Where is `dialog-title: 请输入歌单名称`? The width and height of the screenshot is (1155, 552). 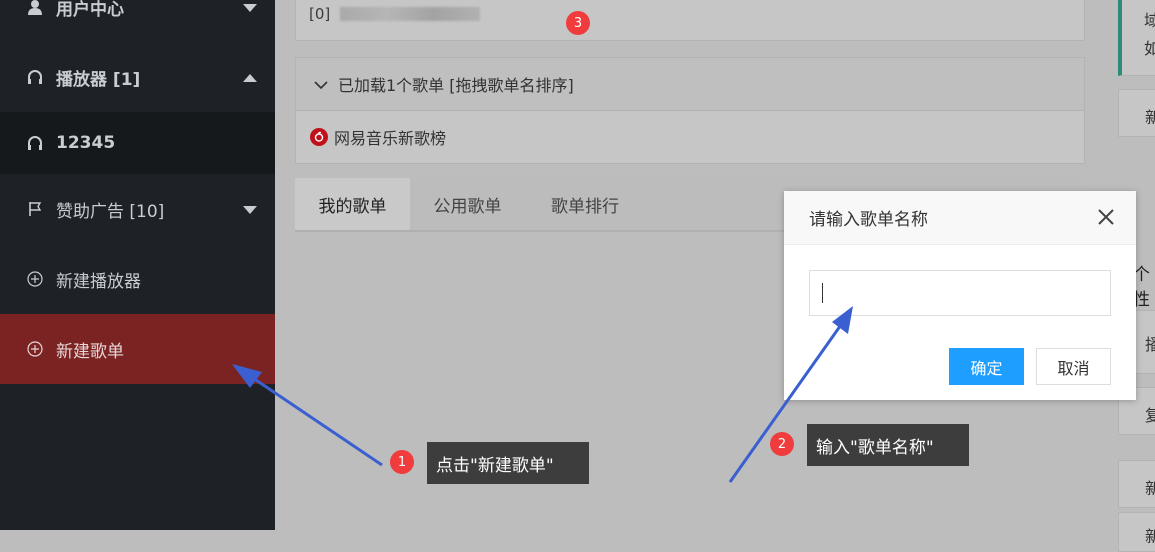 dialog-title: 请输入歌单名称 is located at coordinates (868, 220).